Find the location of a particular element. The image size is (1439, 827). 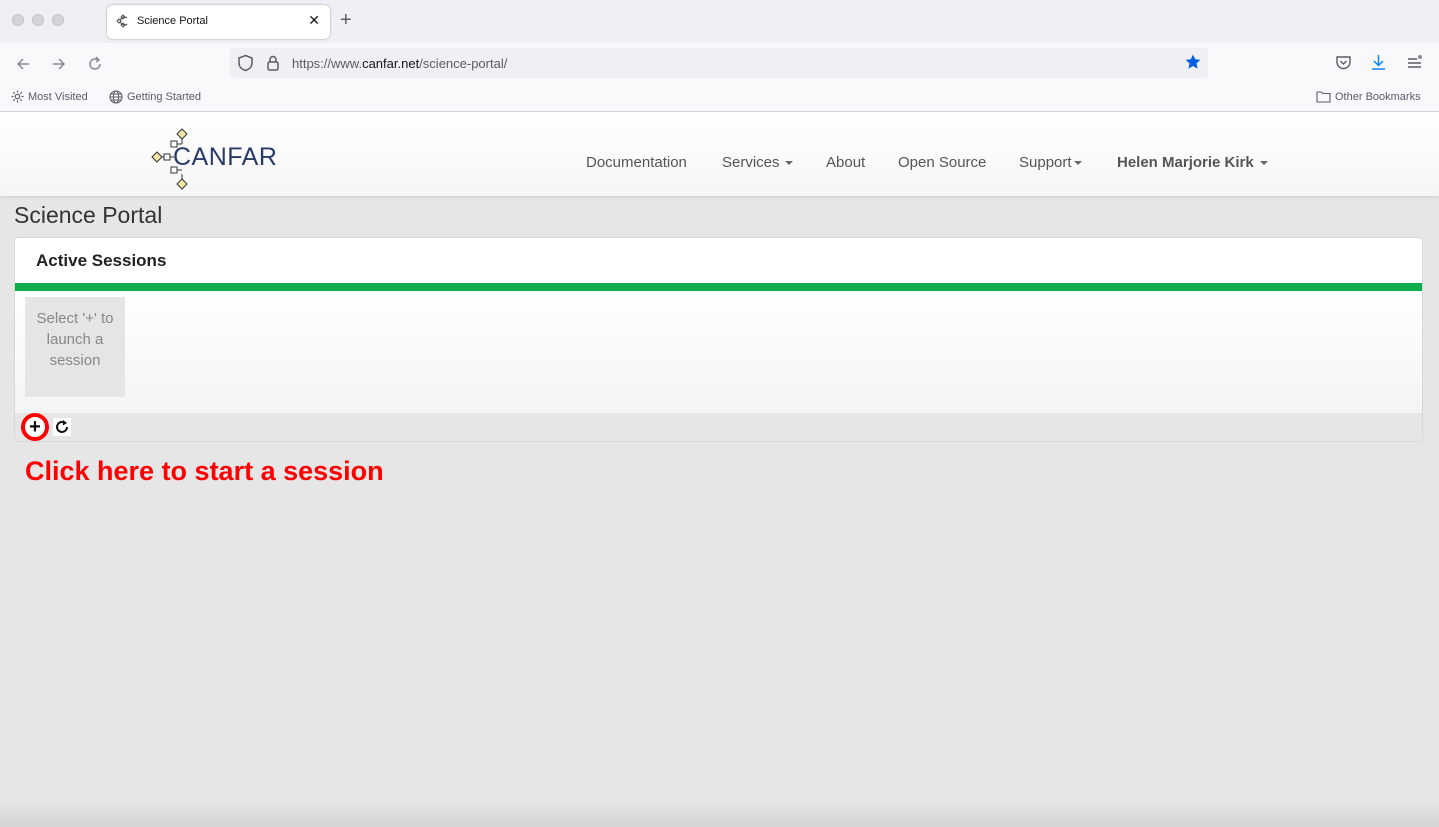

browser-navbar: https://www.canfar.net/science-portal/ is located at coordinates (719, 64).